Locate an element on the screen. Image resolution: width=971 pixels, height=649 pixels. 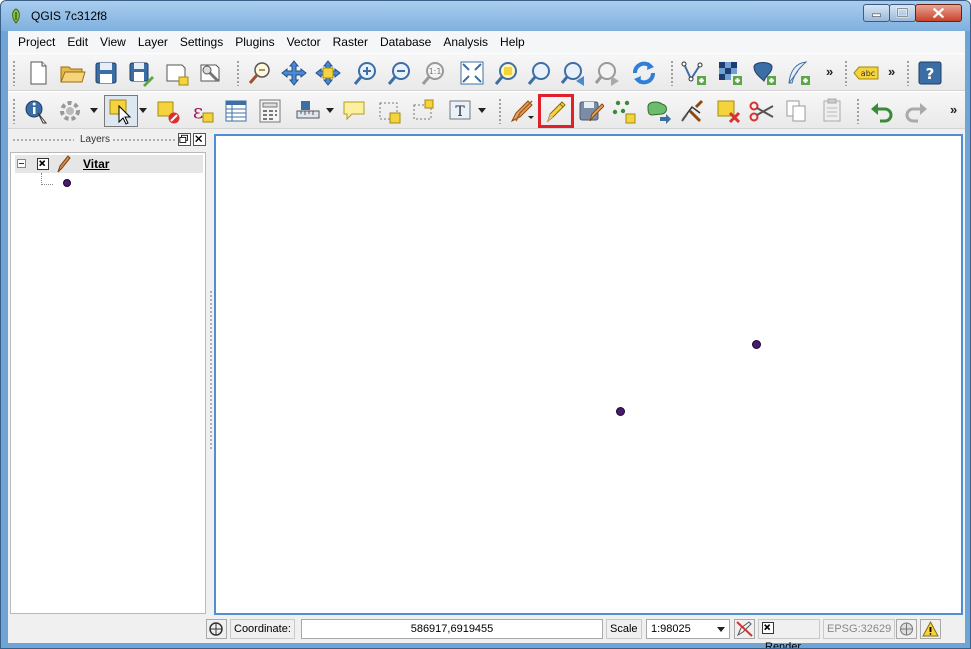
layers-panel-title: Layers is located at coordinates (95, 139).